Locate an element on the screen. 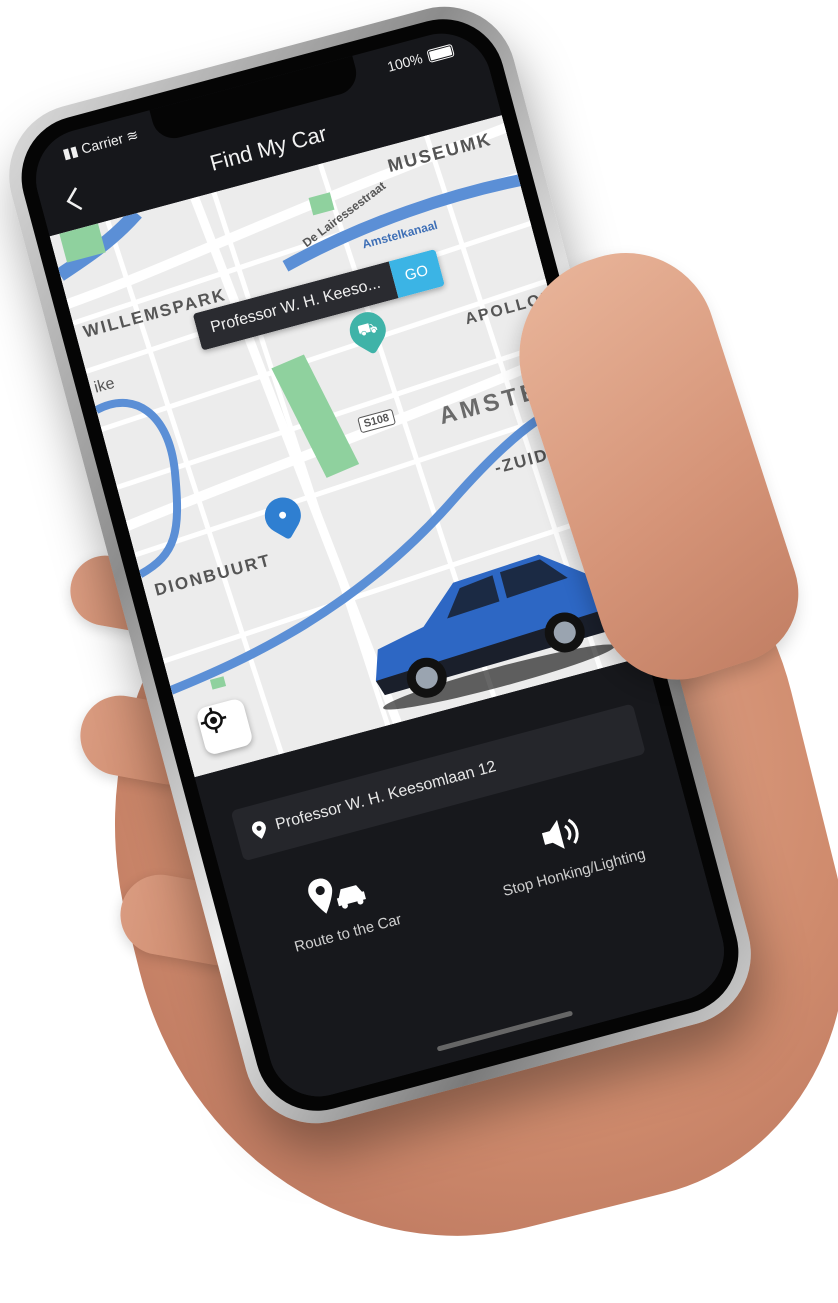 The width and height of the screenshot is (838, 1303). speaker-icon is located at coordinates (560, 833).